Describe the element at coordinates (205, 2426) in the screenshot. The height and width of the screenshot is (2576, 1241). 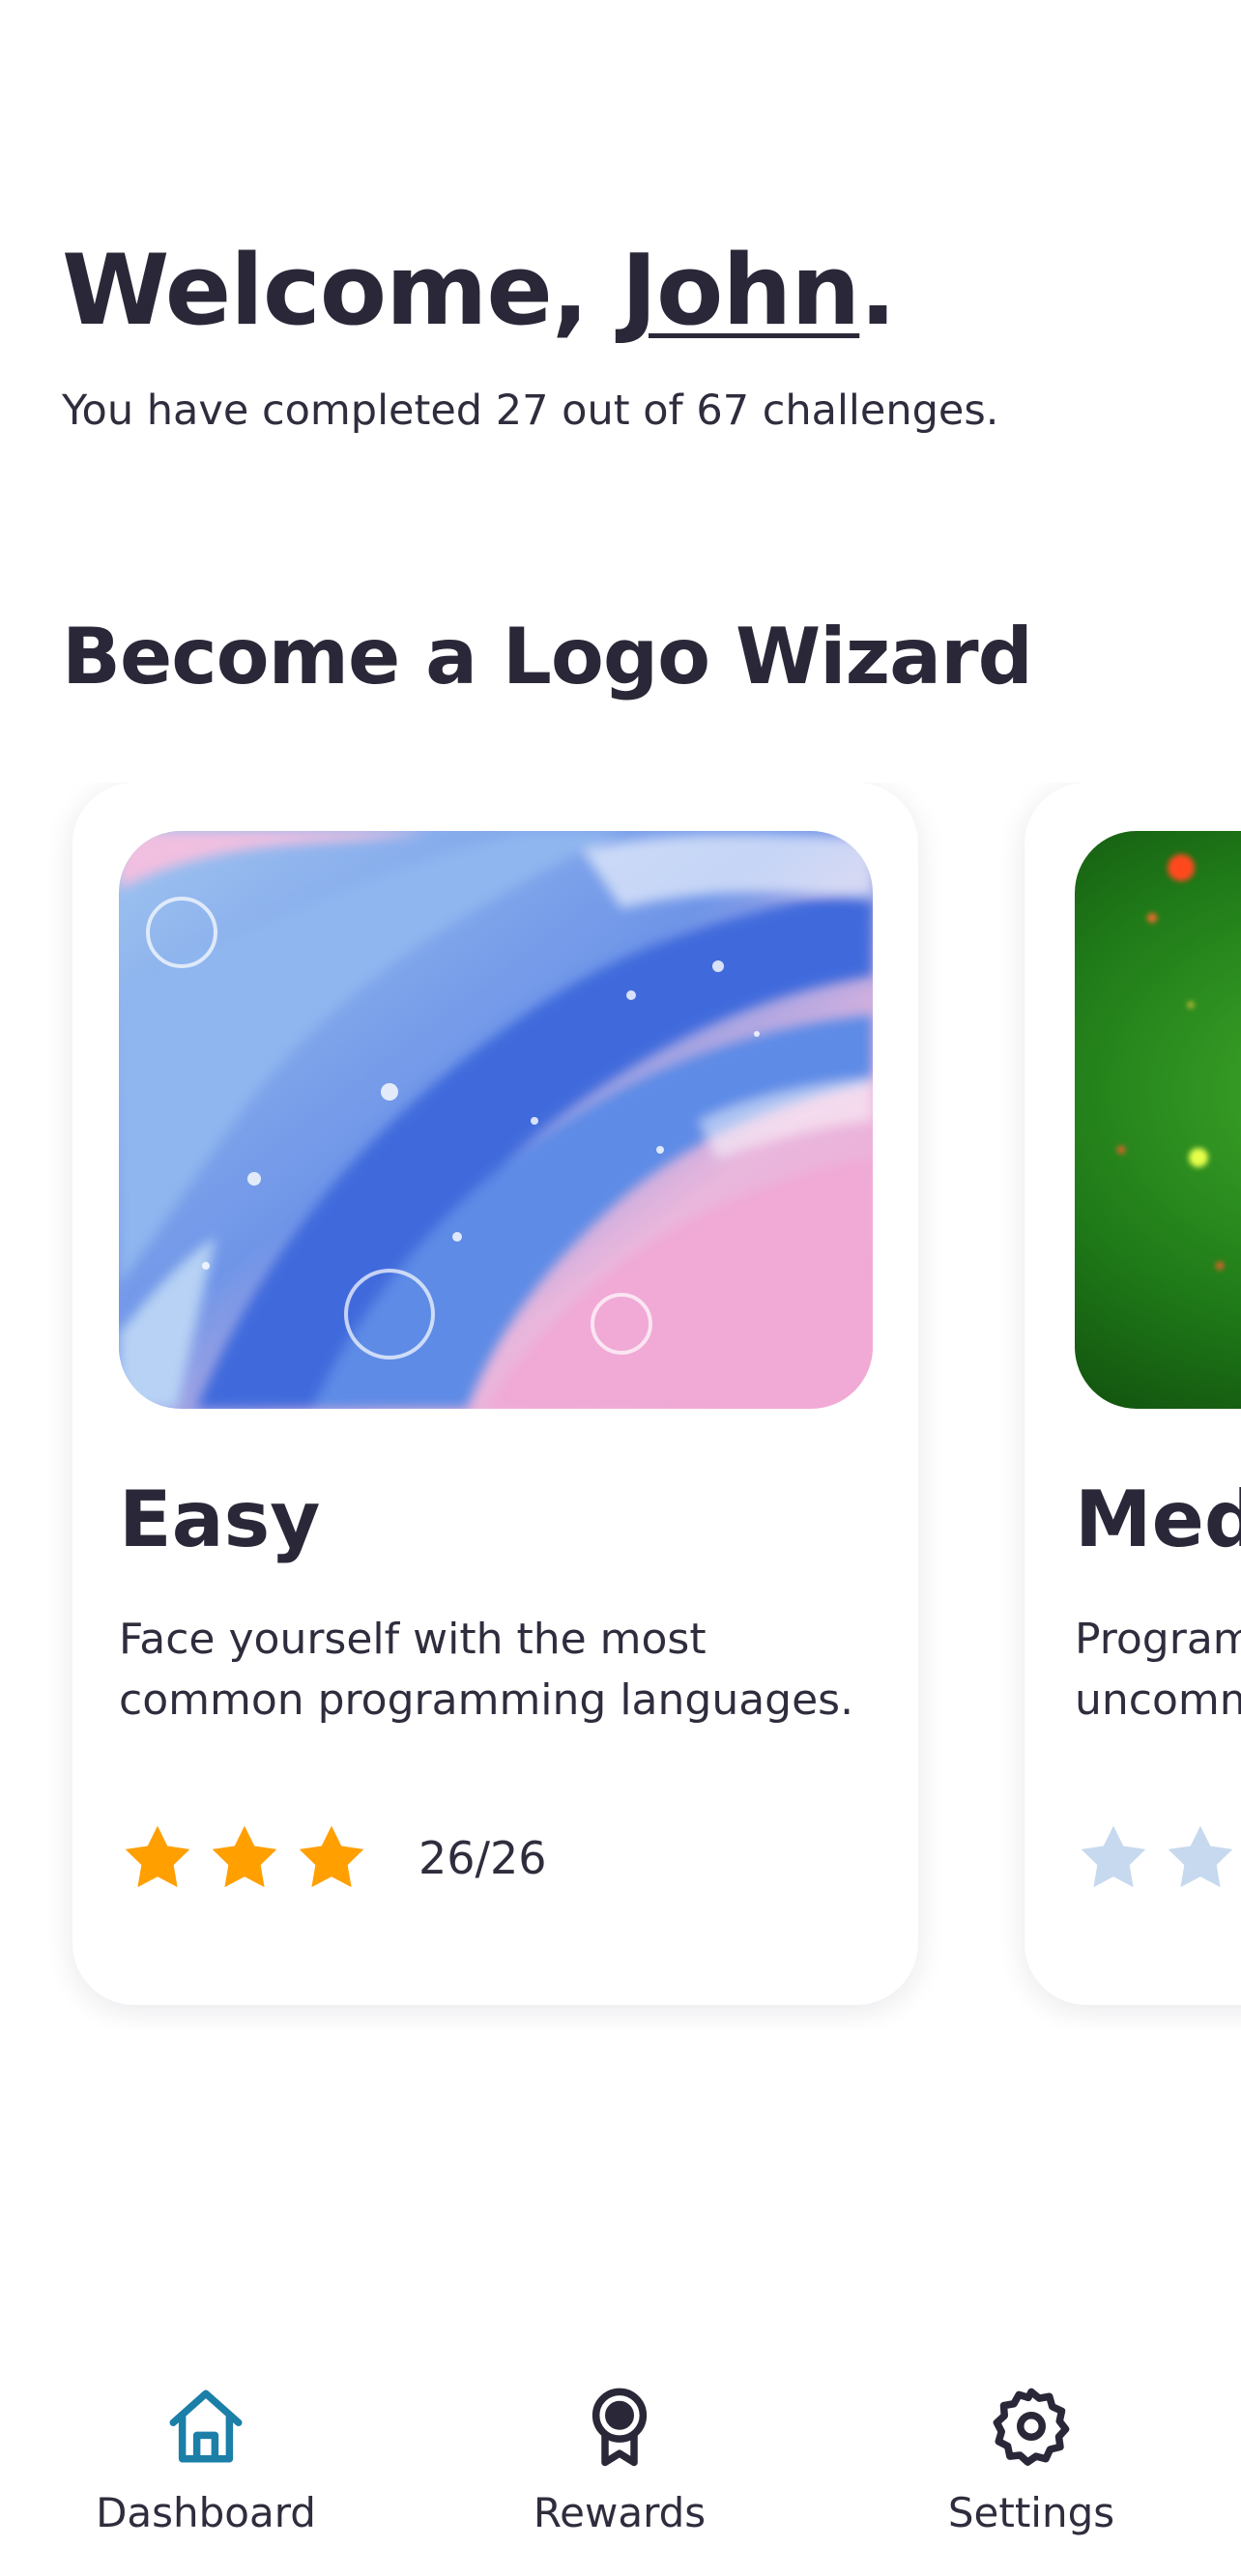
I see `home-icon` at that location.